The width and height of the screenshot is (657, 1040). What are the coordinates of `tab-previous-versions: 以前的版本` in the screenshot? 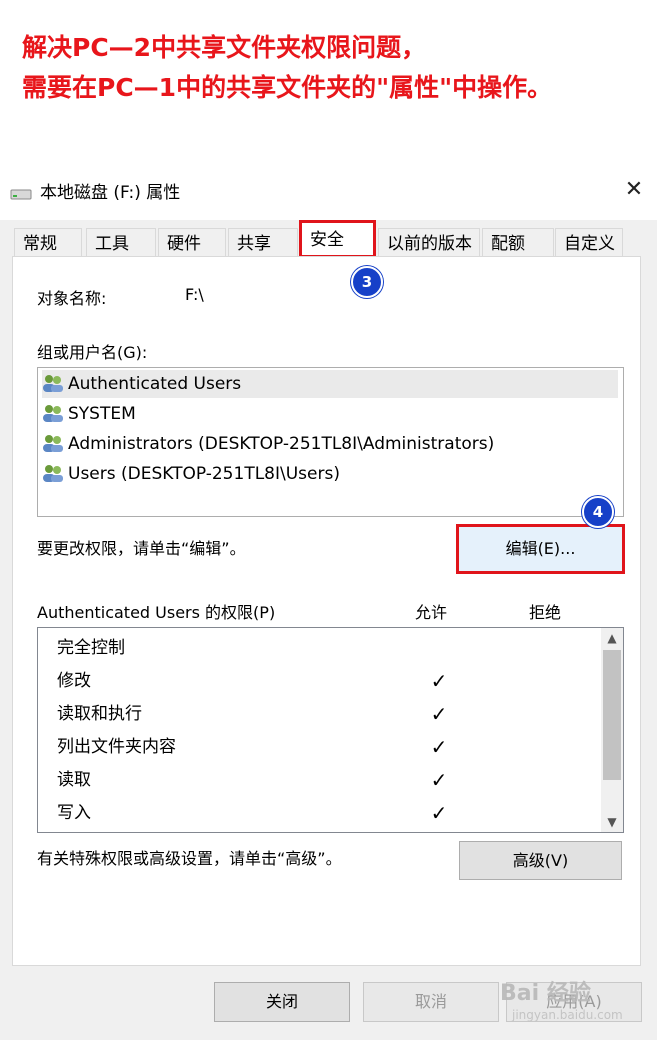 It's located at (429, 242).